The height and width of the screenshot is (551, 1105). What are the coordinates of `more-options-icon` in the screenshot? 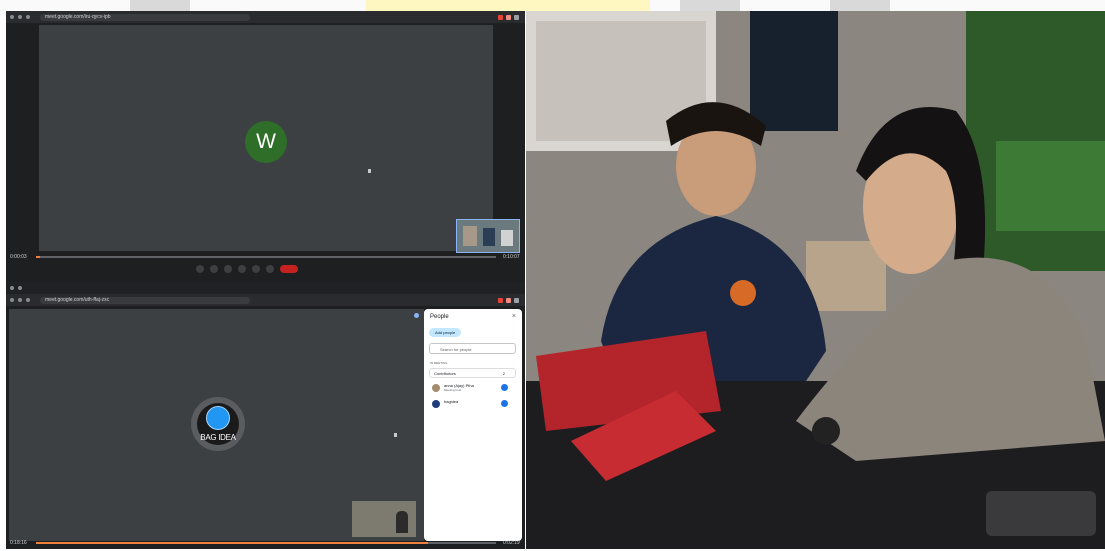 It's located at (270, 269).